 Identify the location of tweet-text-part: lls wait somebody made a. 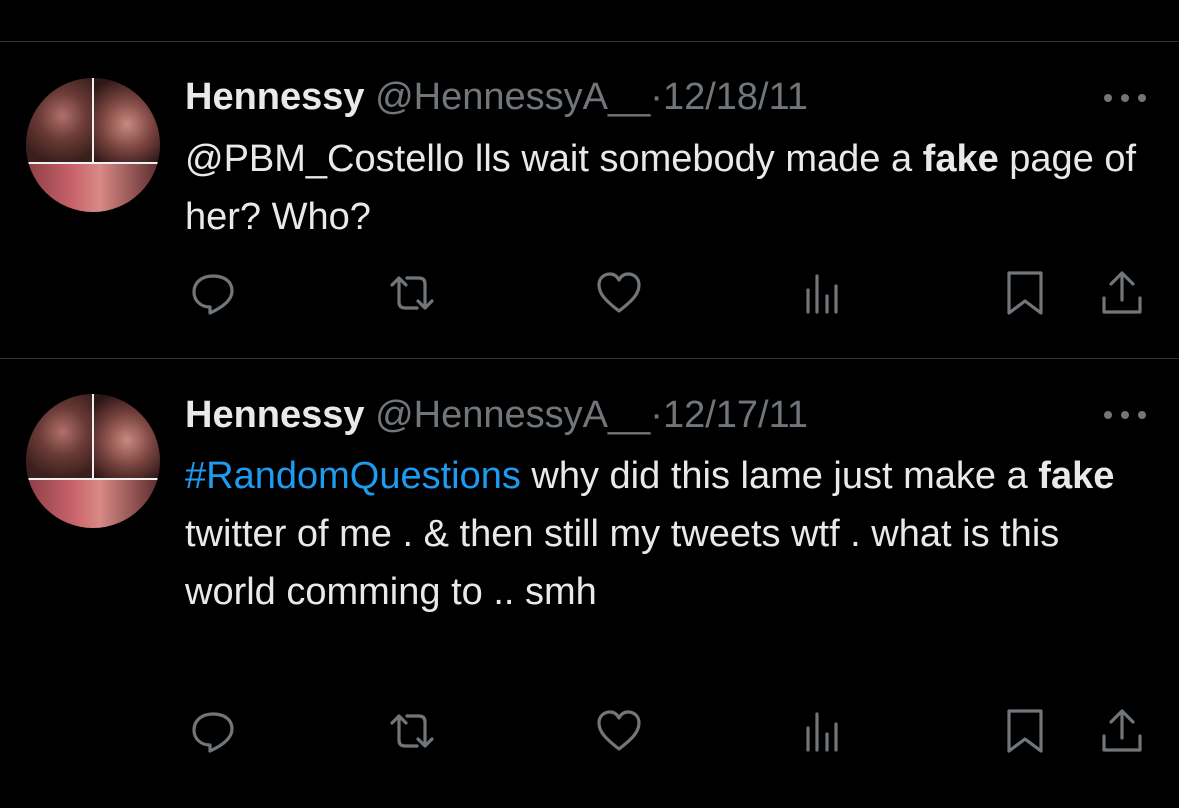
(693, 159).